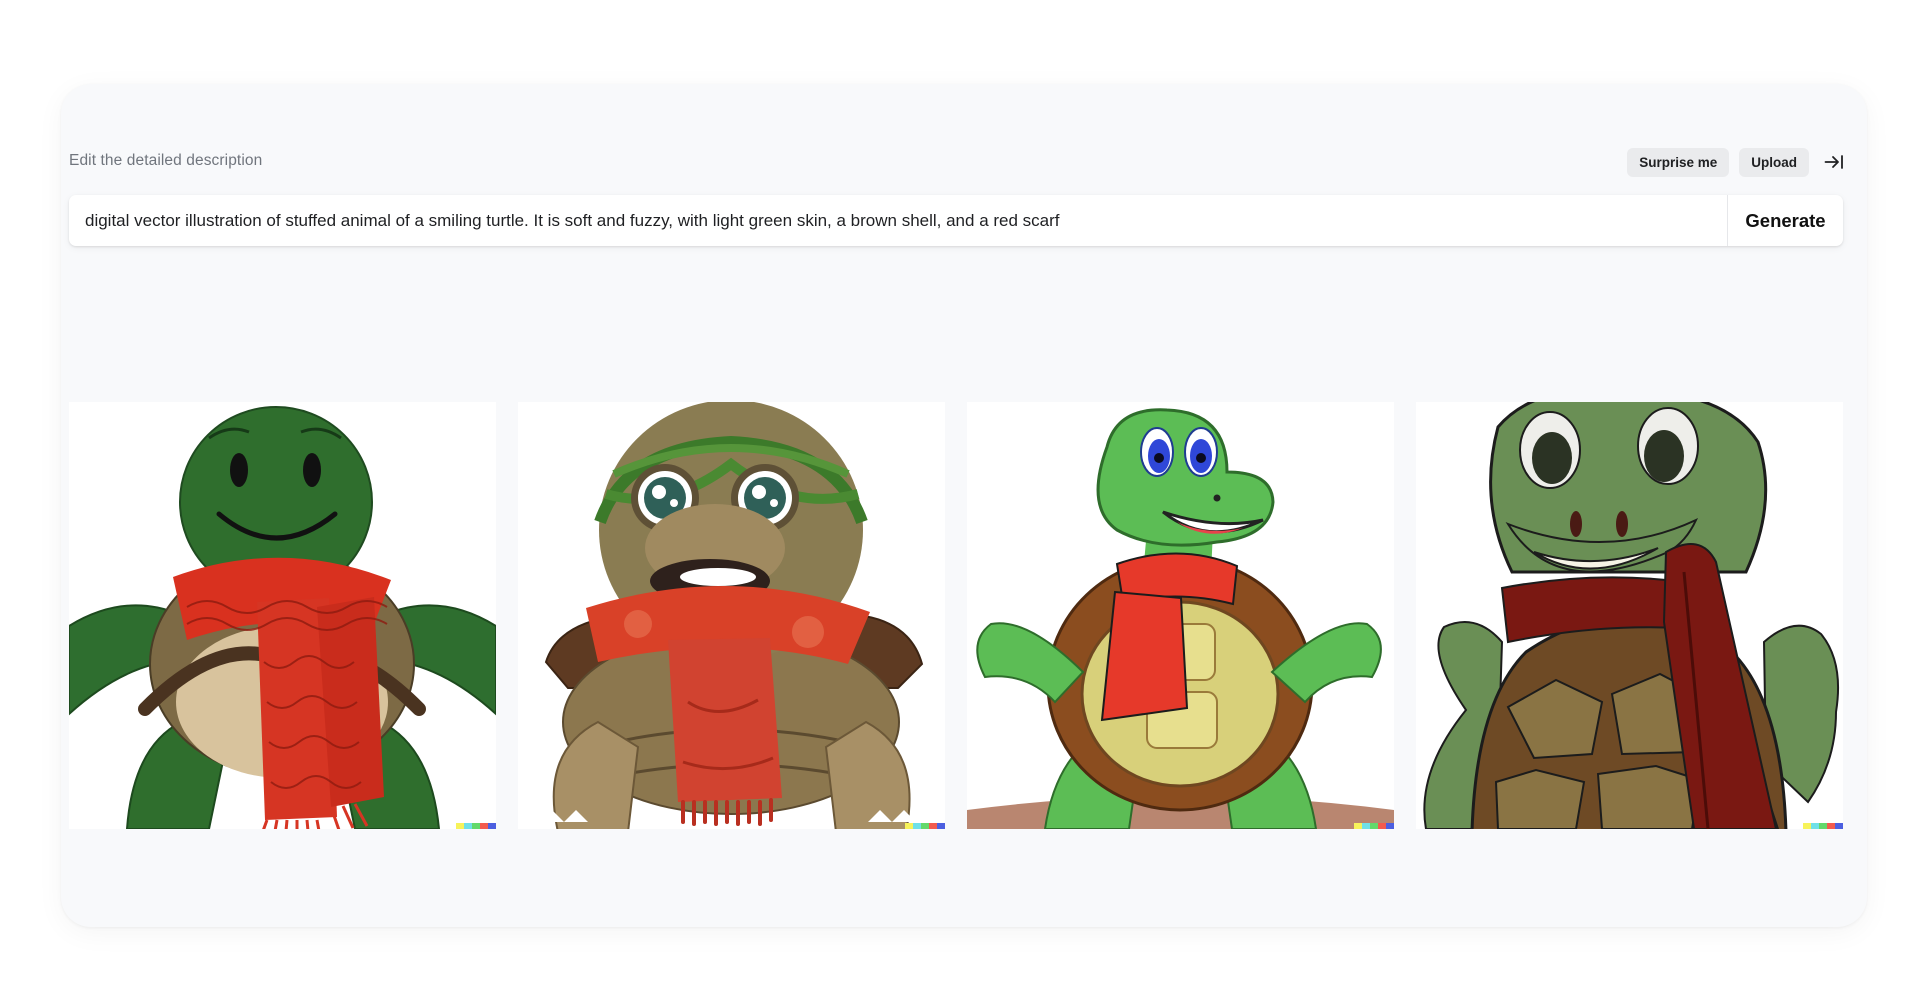 Image resolution: width=1920 pixels, height=1008 pixels. What do you see at coordinates (1738, 162) in the screenshot?
I see `editor-actions: Surprise me Upload` at bounding box center [1738, 162].